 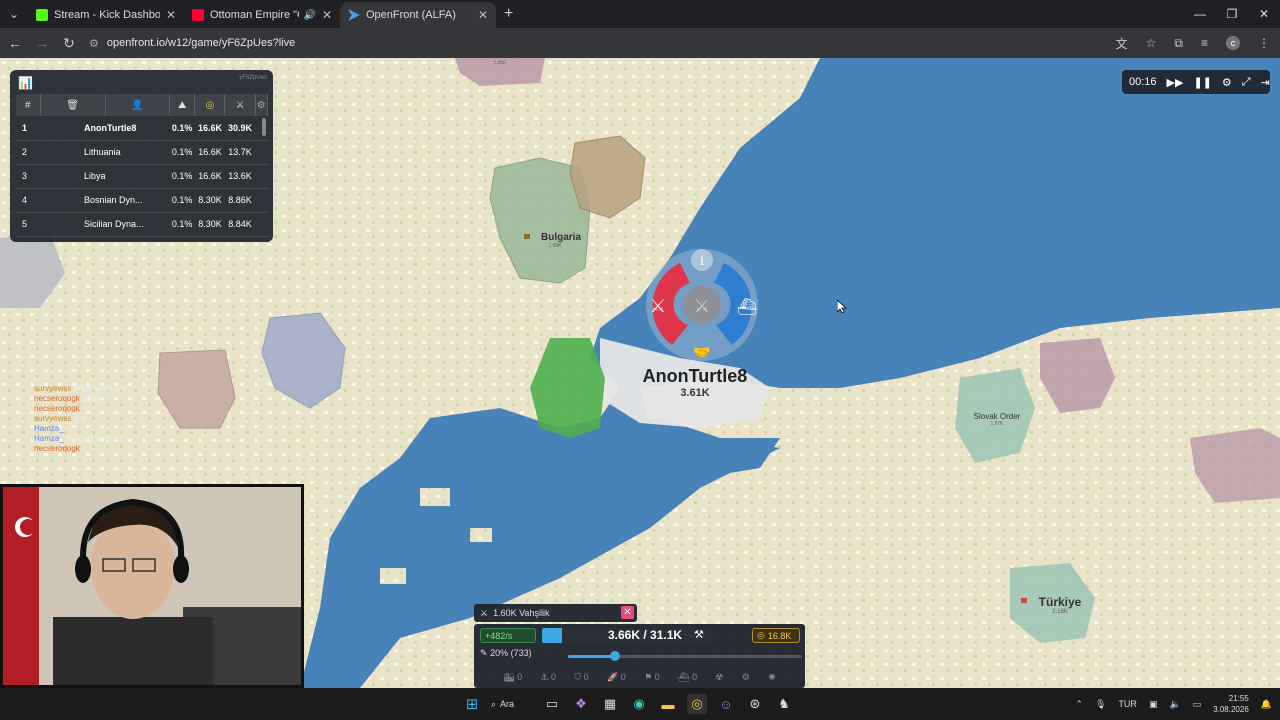 What do you see at coordinates (726, 704) in the screenshot?
I see `discord-icon: ☺` at bounding box center [726, 704].